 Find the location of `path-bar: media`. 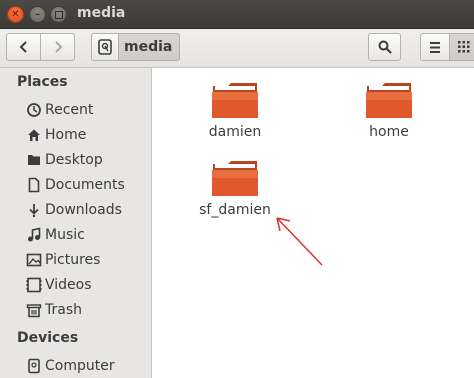

path-bar: media is located at coordinates (136, 47).